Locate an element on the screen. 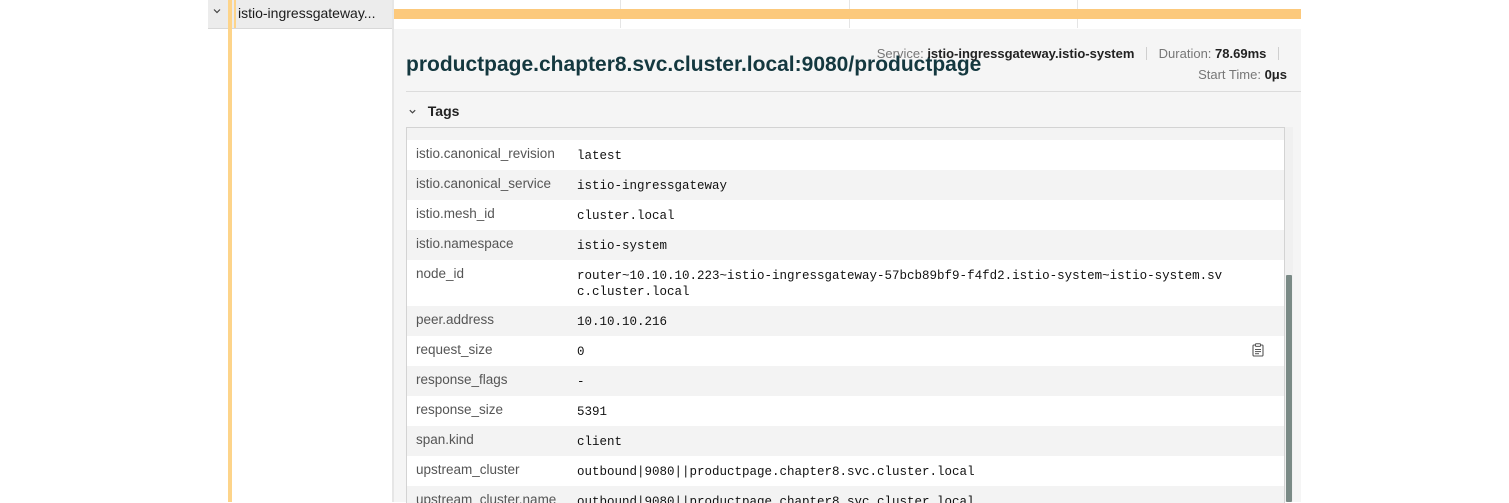  duration-label: Duration: is located at coordinates (1185, 53).